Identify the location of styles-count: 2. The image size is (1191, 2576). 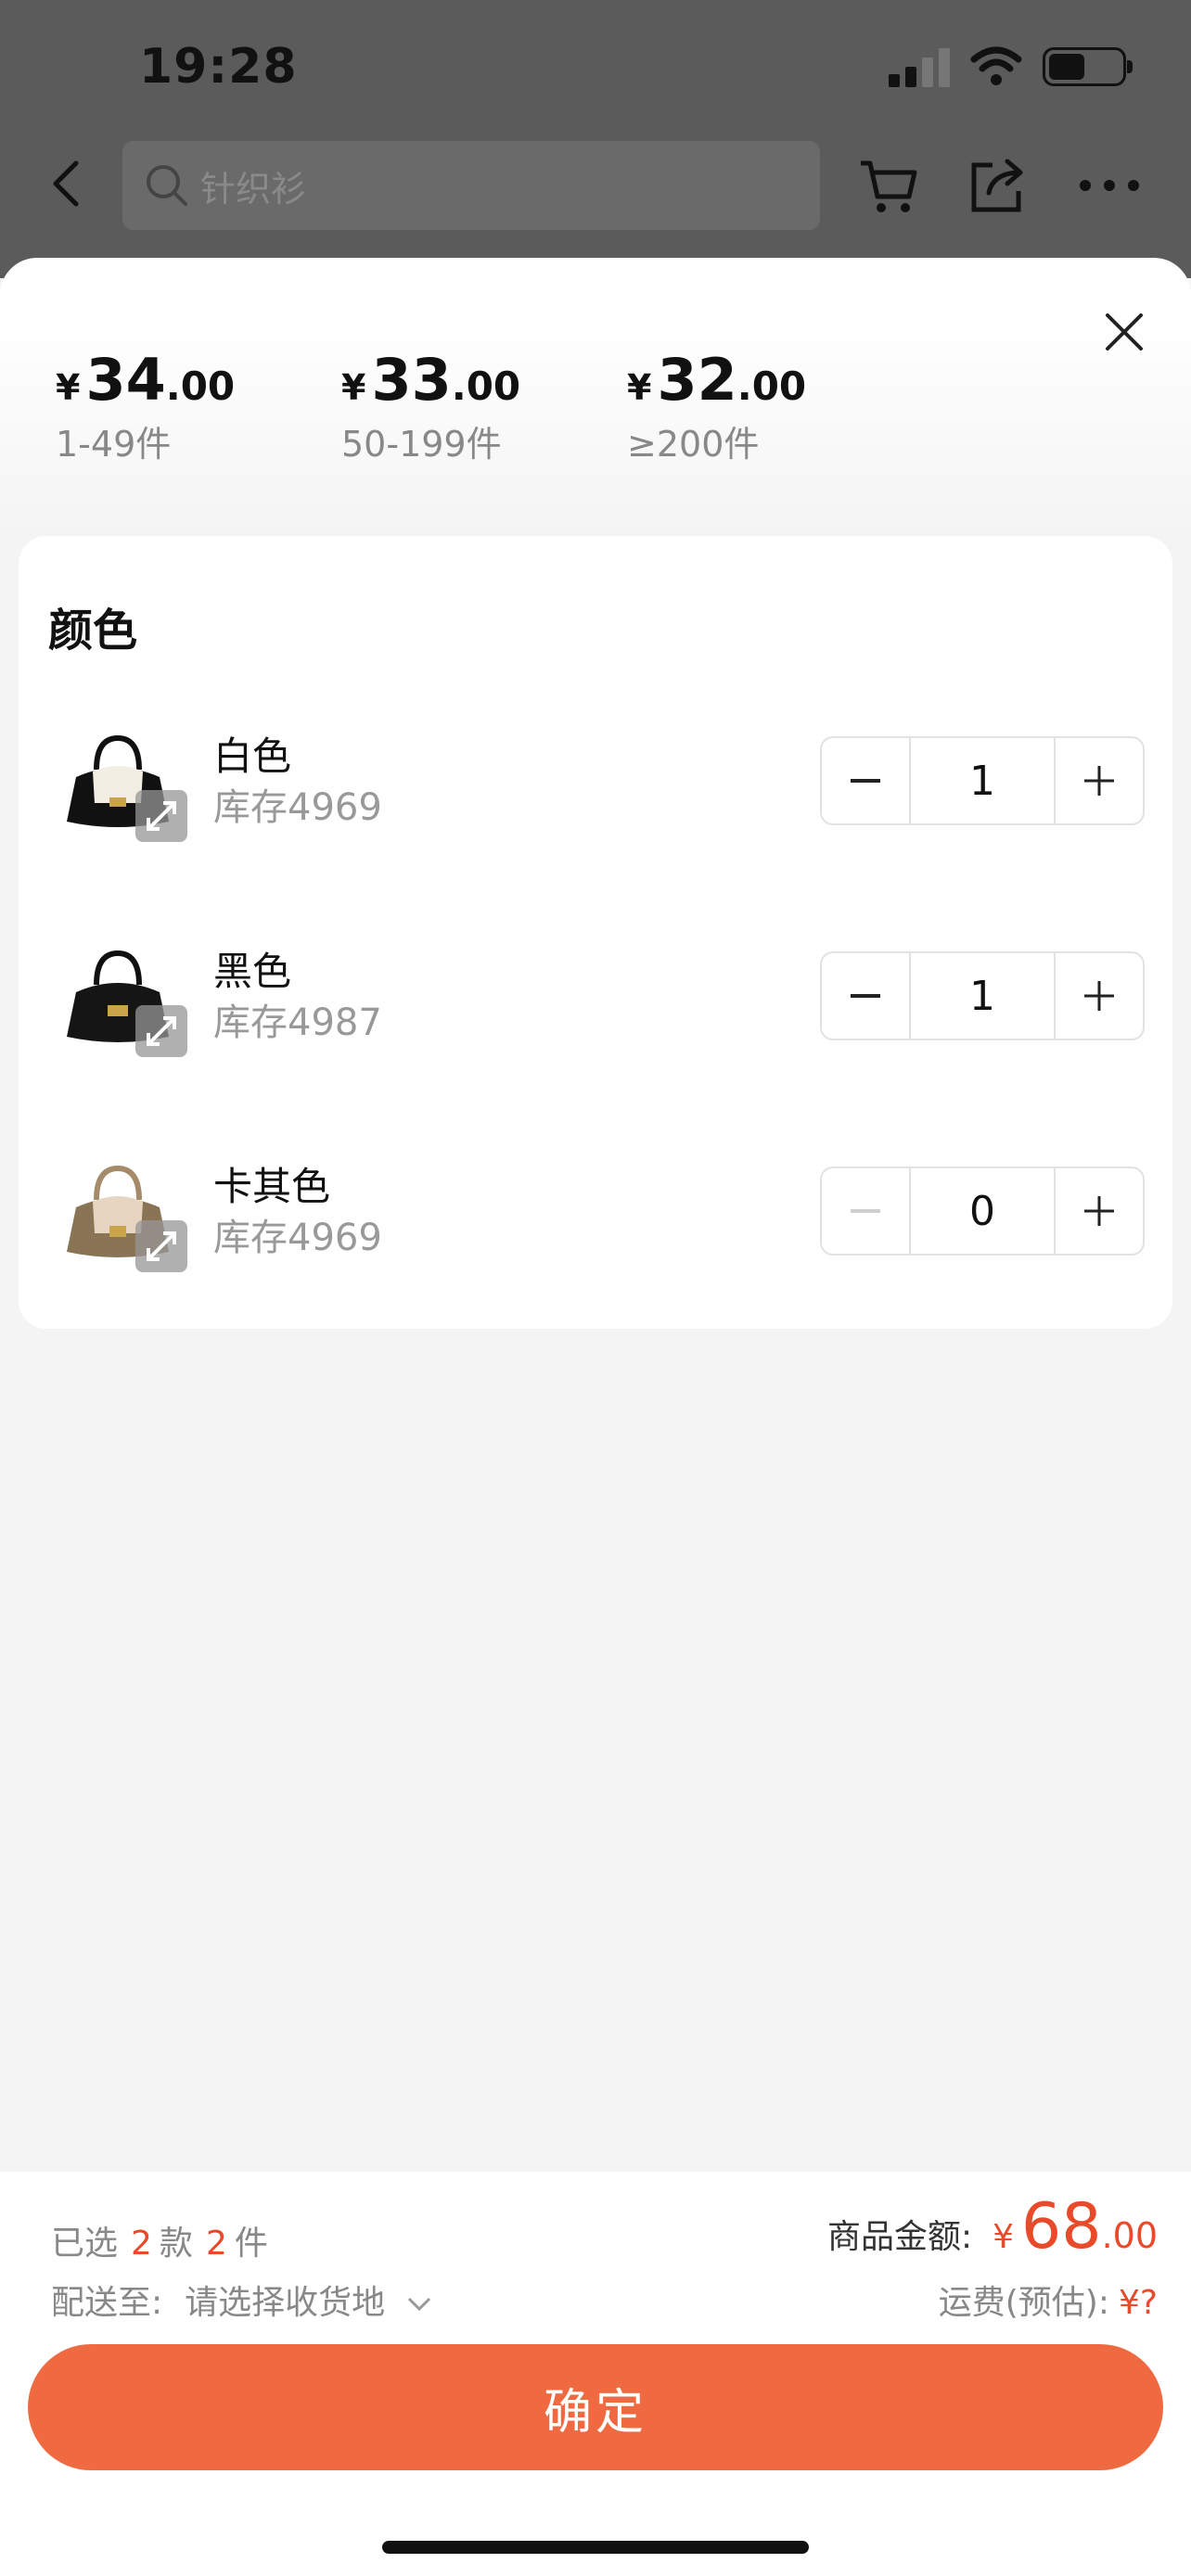
(141, 2244).